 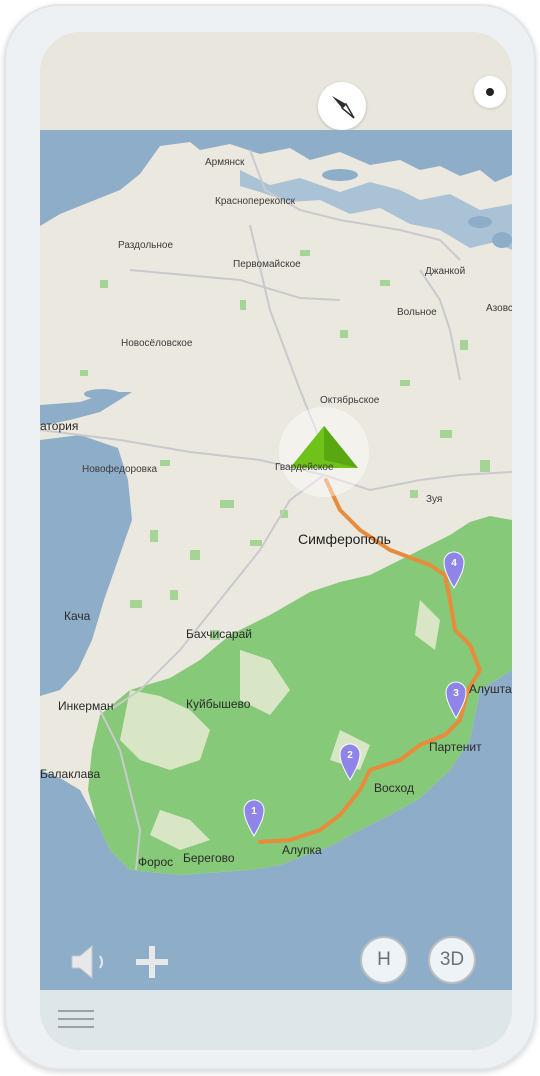 What do you see at coordinates (225, 162) in the screenshot?
I see `label-armyansk: Армянск` at bounding box center [225, 162].